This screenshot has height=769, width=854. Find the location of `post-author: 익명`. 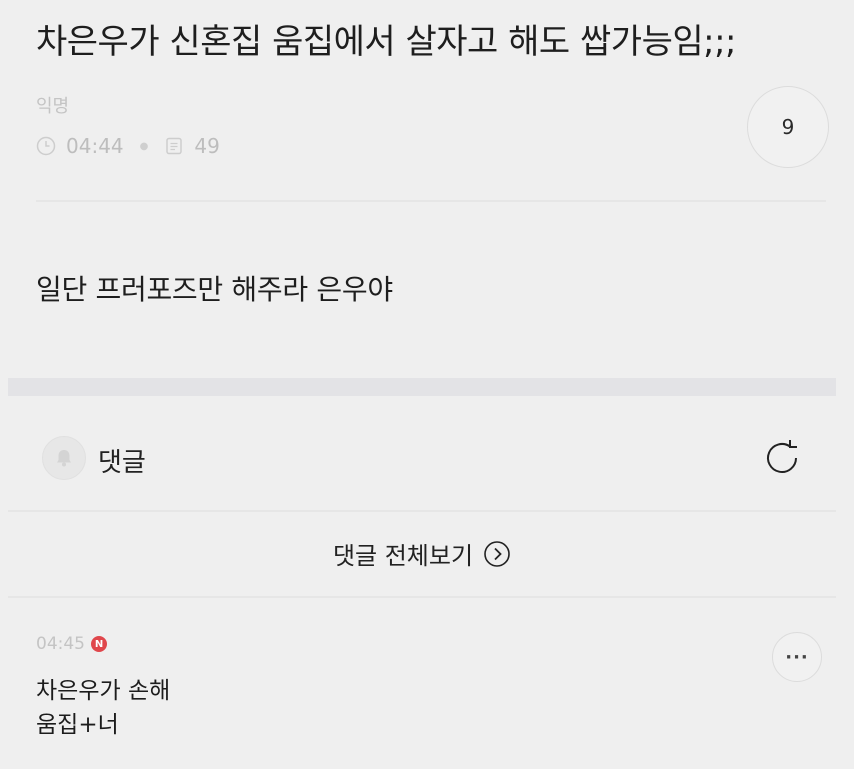

post-author: 익명 is located at coordinates (53, 106).